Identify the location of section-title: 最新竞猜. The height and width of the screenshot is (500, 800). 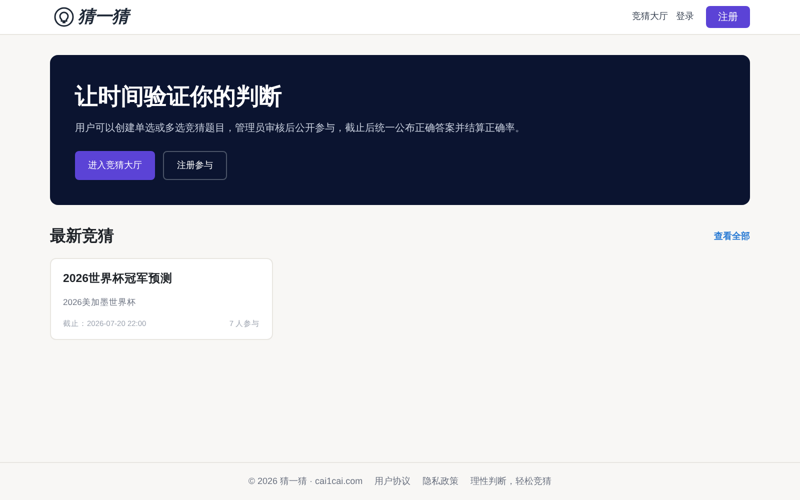
(82, 236).